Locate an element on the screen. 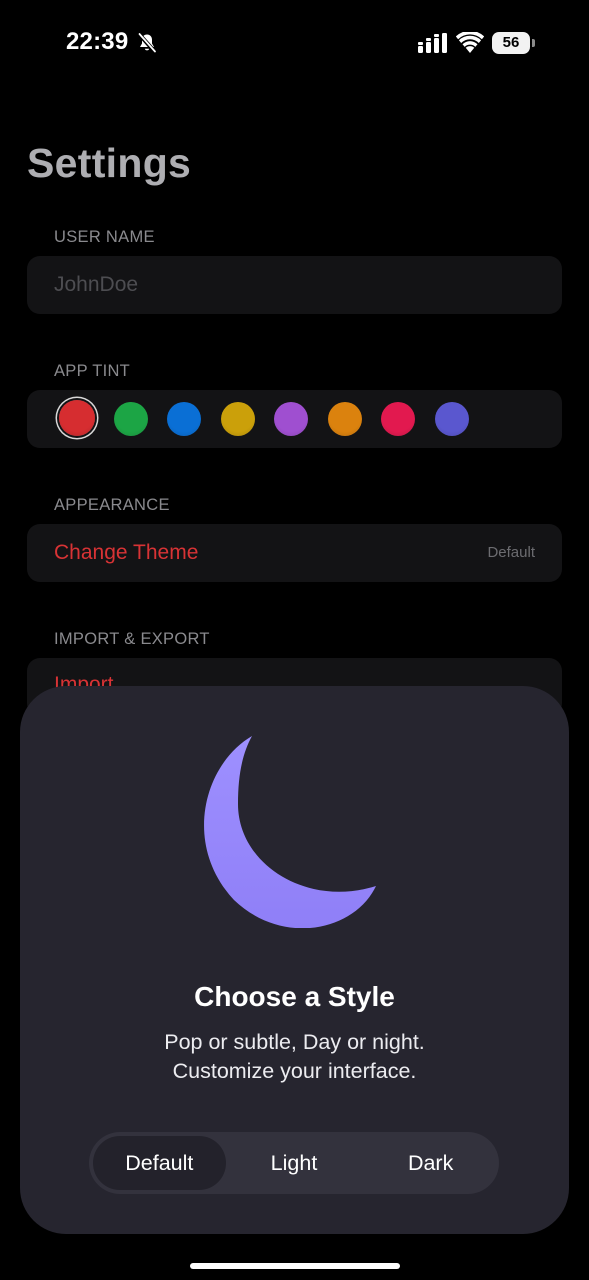  style-option-default: Default is located at coordinates (159, 1163).